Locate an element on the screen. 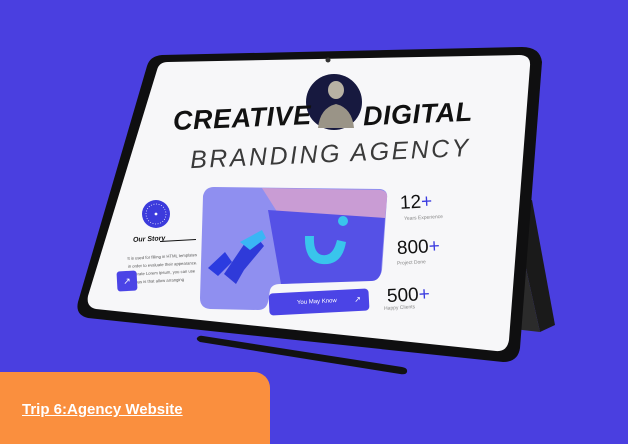  stat-years: 12+ is located at coordinates (415, 203).